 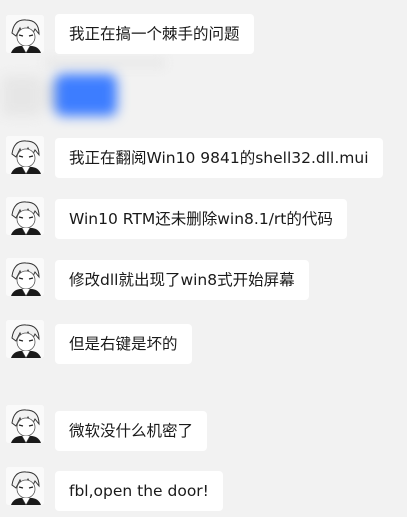 I want to click on message-row: 修改dll就出现了win8式开始屏幕, so click(x=203, y=279).